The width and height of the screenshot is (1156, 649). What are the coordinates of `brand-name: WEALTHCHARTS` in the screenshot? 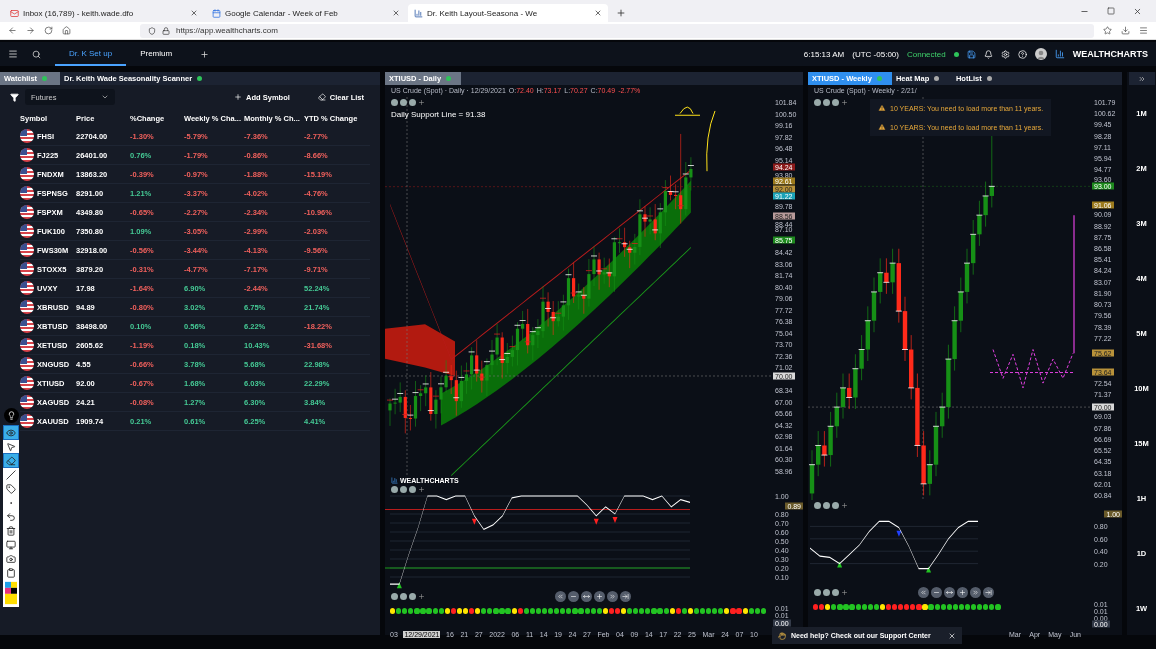 It's located at (1110, 54).